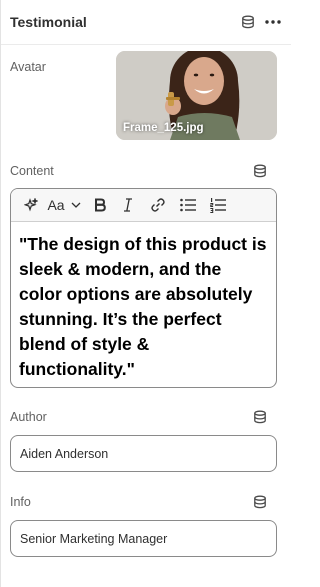 This screenshot has width=320, height=587. I want to click on editor-toolbar: Aa, so click(143, 205).